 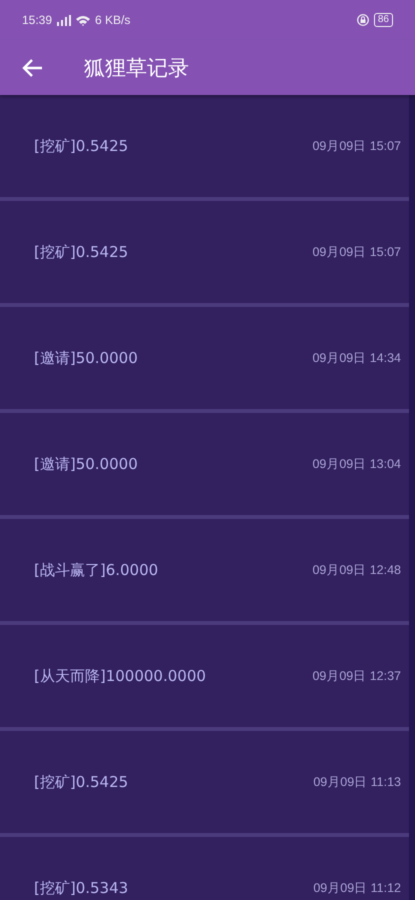 I want to click on record-time: 09月09日 12:48, so click(x=356, y=570).